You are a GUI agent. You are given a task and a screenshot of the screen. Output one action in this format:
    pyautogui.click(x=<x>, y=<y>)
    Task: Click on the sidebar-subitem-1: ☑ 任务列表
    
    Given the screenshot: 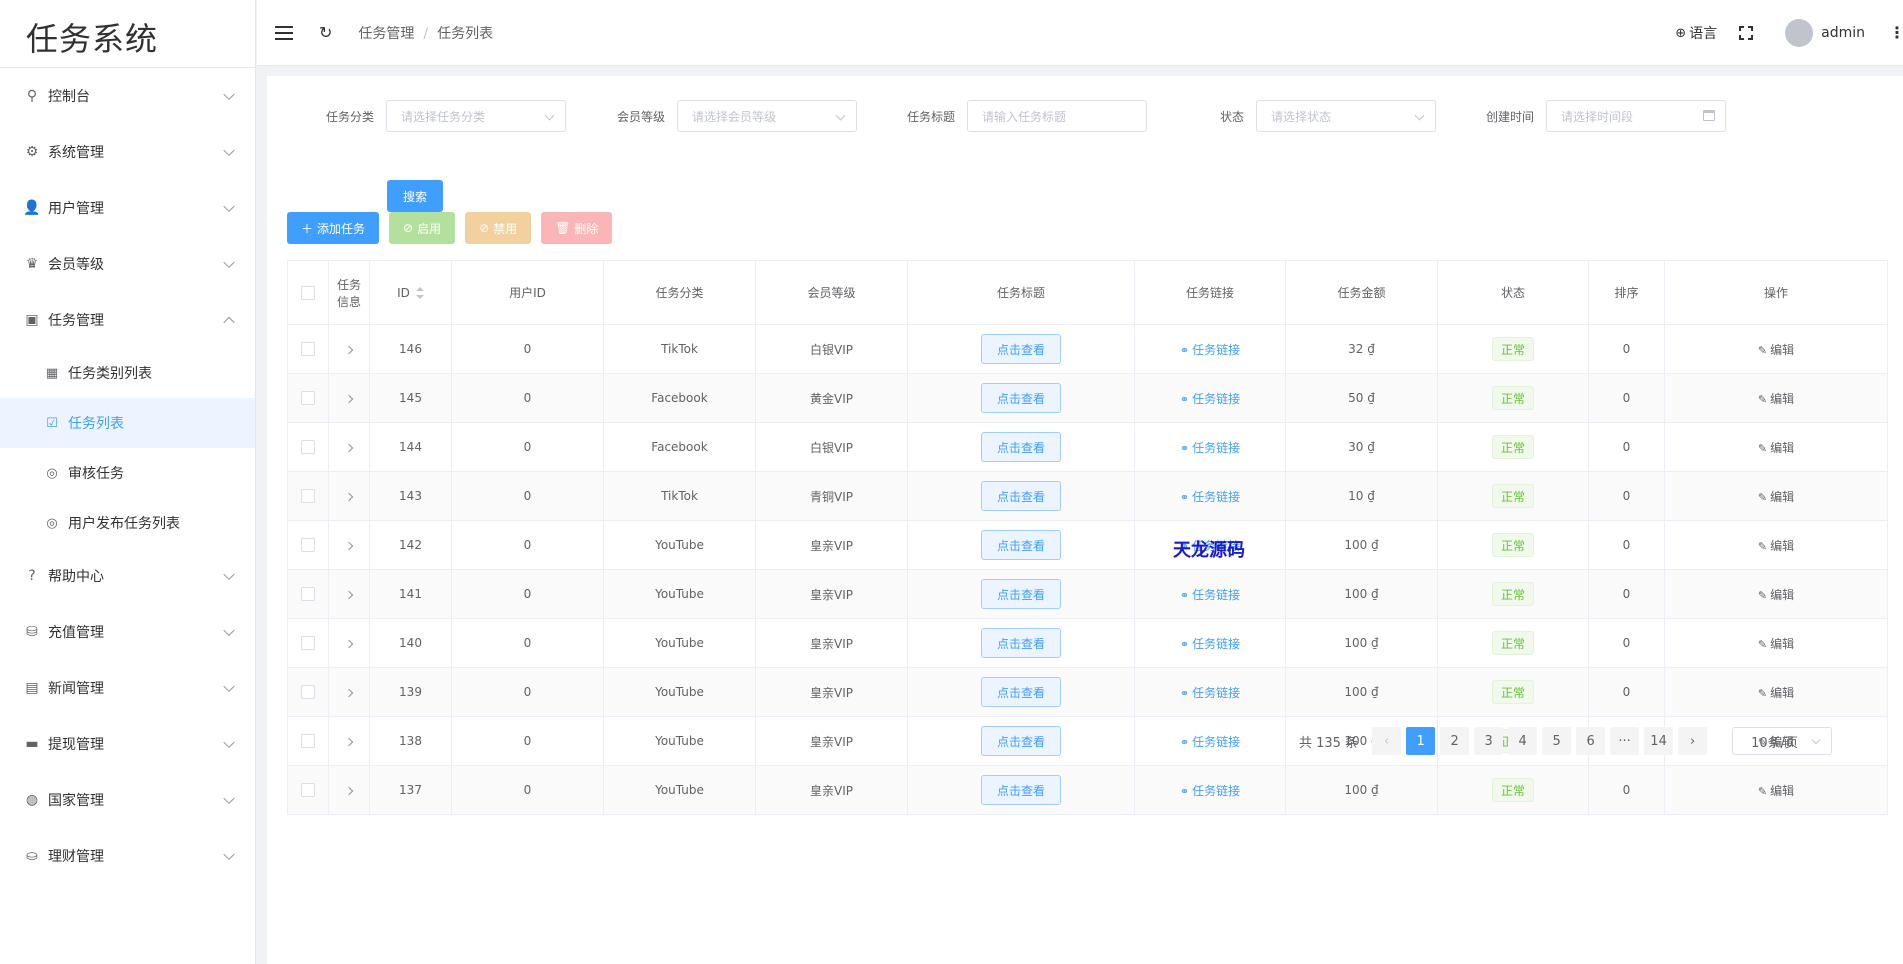 What is the action you would take?
    pyautogui.click(x=127, y=423)
    